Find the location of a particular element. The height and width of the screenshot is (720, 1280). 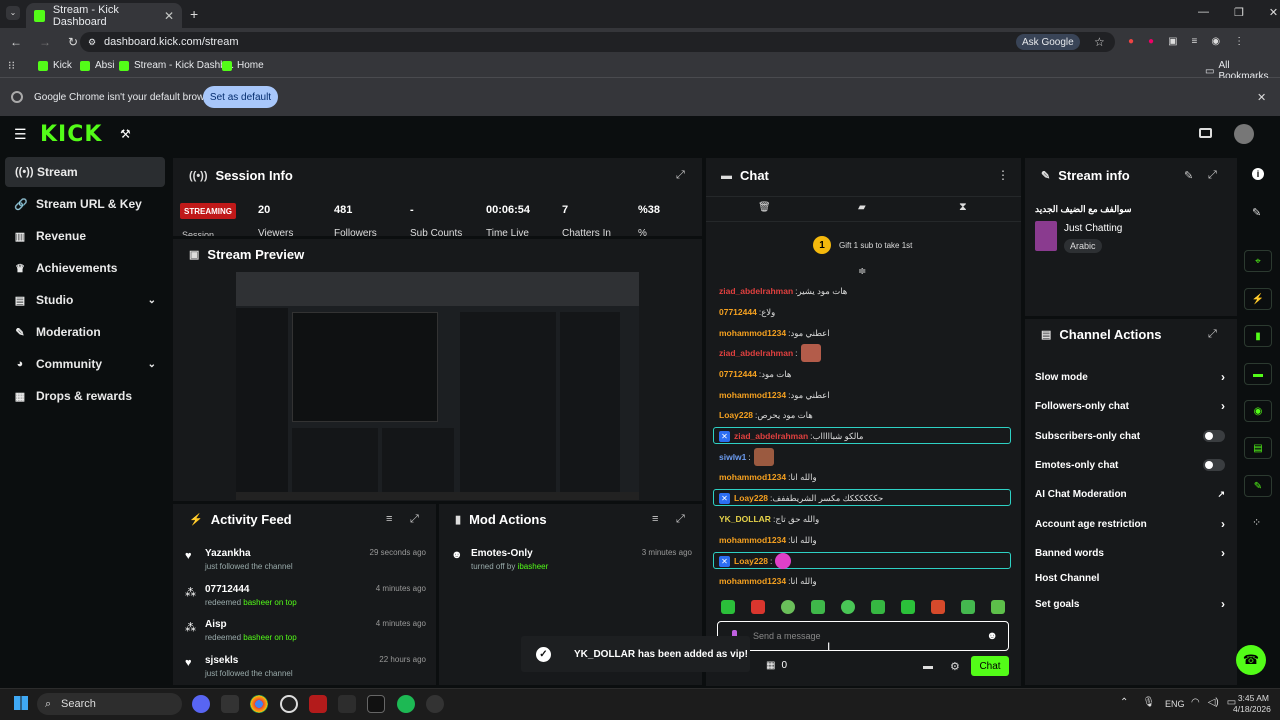

rail-focus-icon: ⌖ is located at coordinates (1258, 261).